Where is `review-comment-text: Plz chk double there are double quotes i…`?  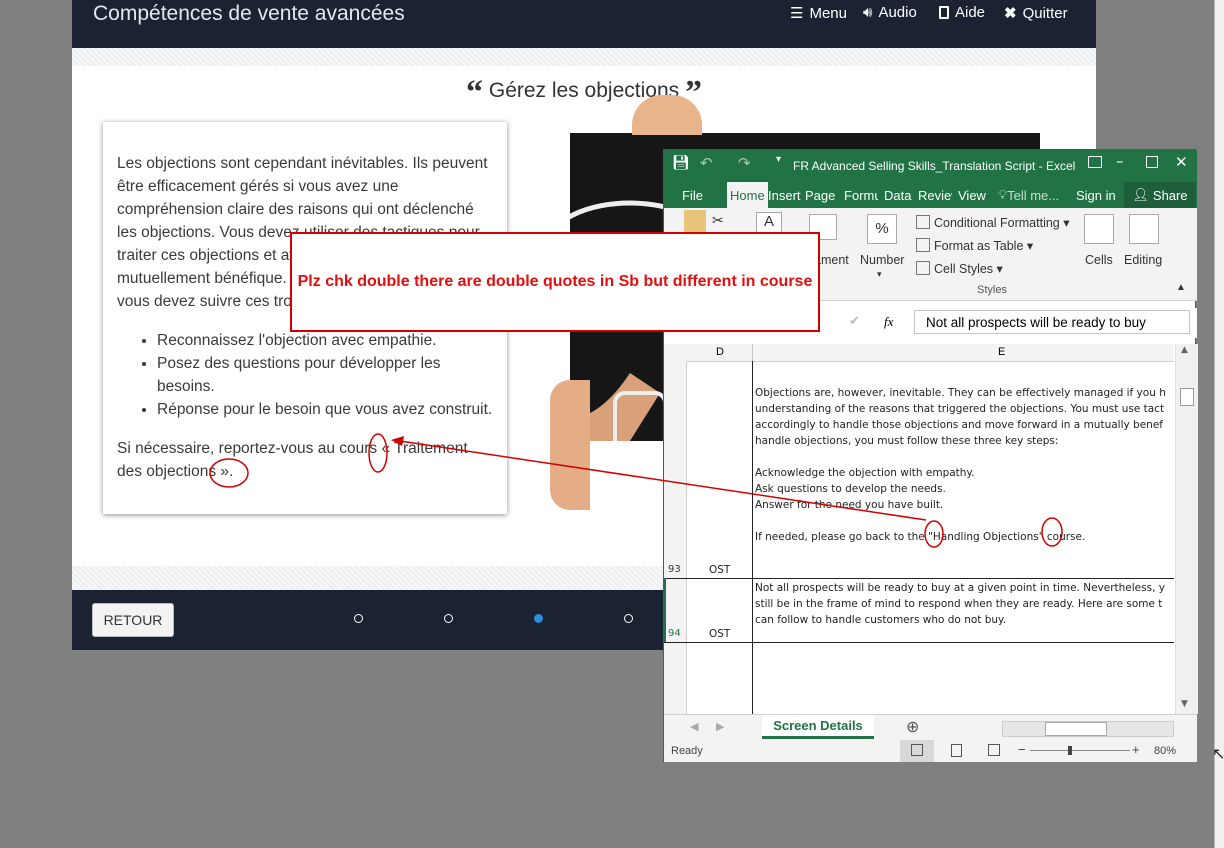
review-comment-text: Plz chk double there are double quotes i… is located at coordinates (555, 281).